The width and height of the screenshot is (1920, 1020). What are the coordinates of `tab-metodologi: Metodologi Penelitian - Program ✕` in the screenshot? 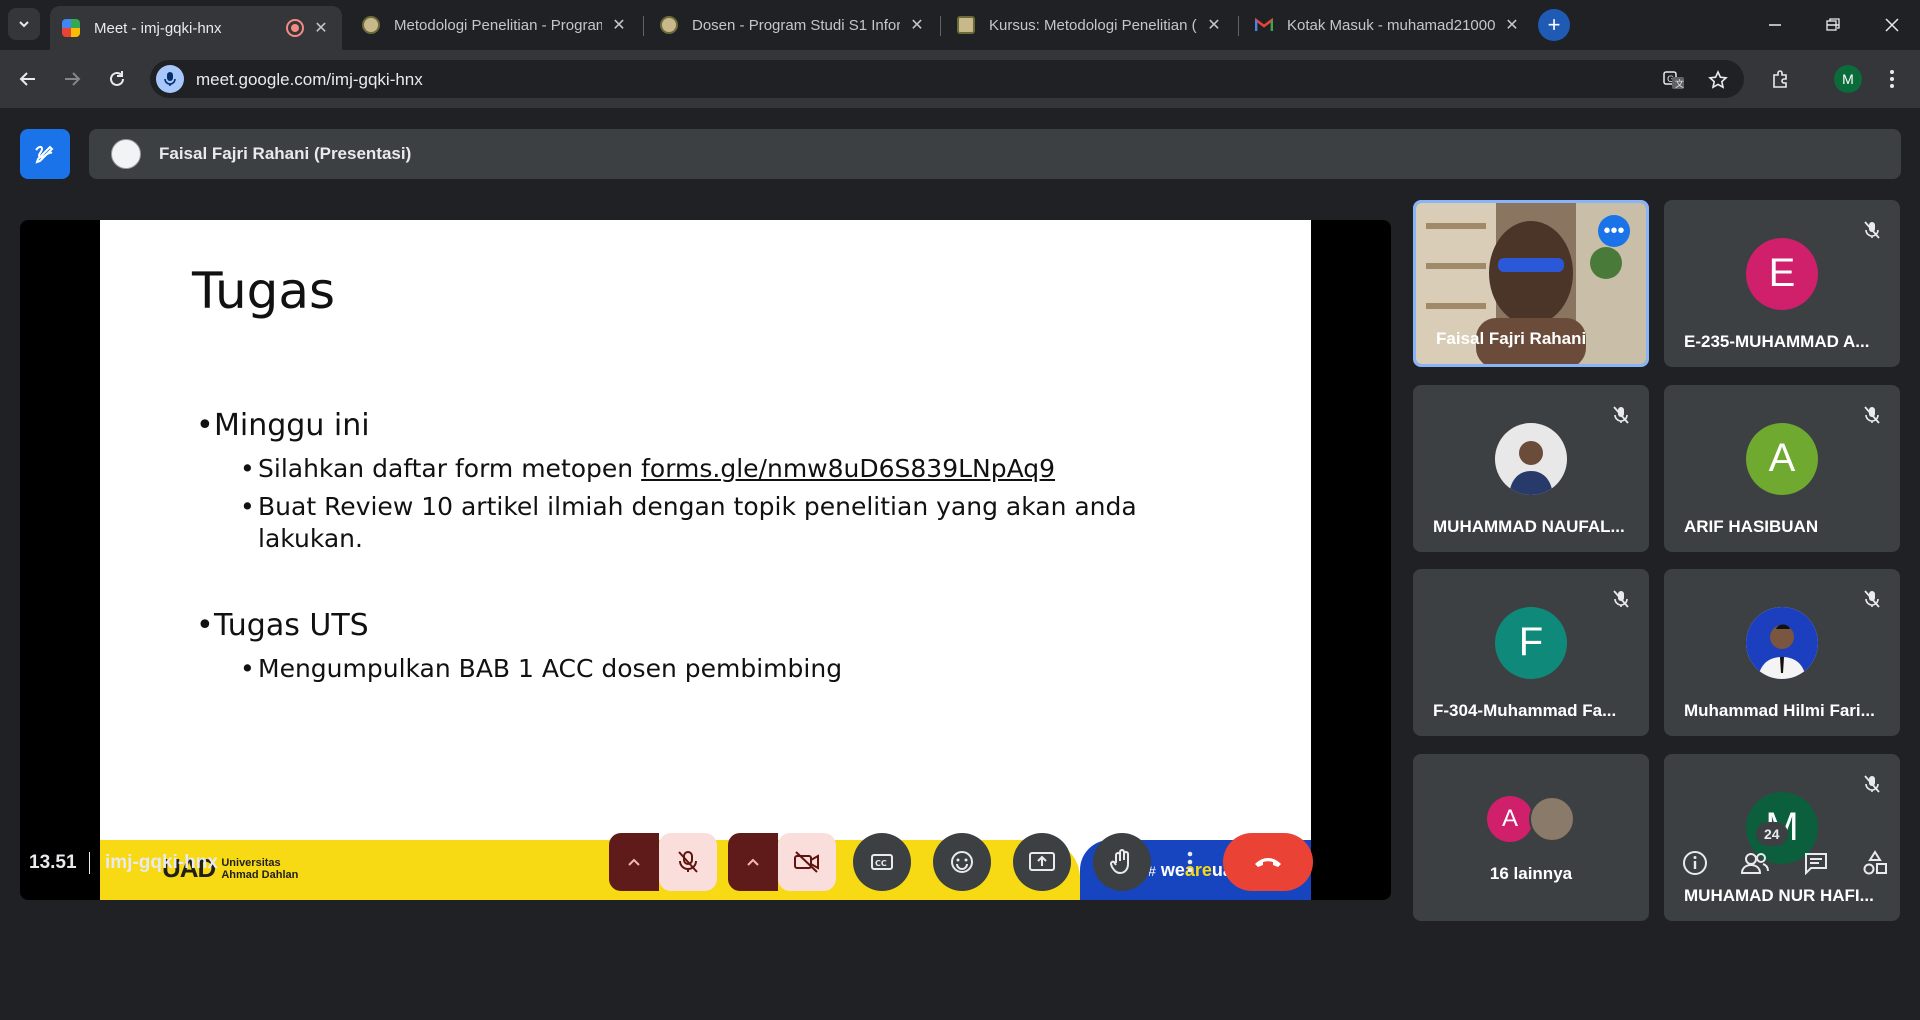 It's located at (495, 25).